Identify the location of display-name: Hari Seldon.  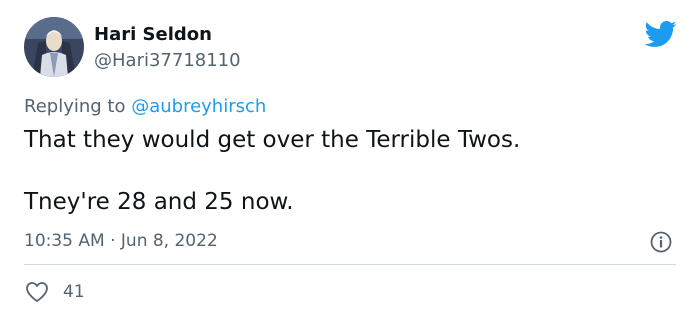
(153, 34).